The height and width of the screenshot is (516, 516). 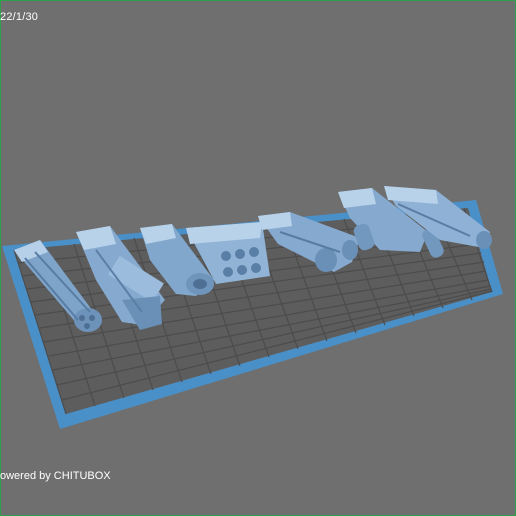 What do you see at coordinates (55, 476) in the screenshot?
I see `footer-watermark: owered by CHITUBOX` at bounding box center [55, 476].